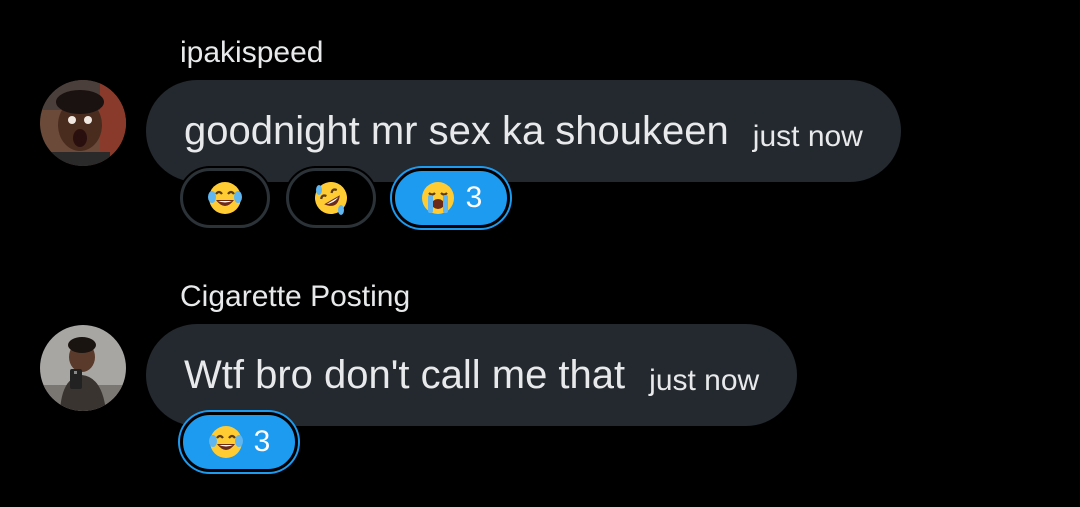 The height and width of the screenshot is (507, 1080). What do you see at coordinates (456, 130) in the screenshot?
I see `message-text: goodnight mr sex ka shoukeen` at bounding box center [456, 130].